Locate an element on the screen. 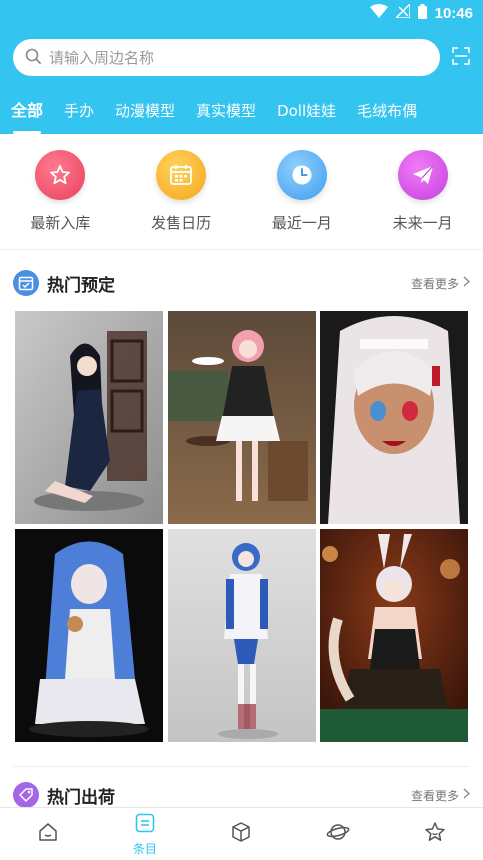 Image resolution: width=483 pixels, height=860 pixels. shipping-title: 热门出荷 is located at coordinates (81, 797).